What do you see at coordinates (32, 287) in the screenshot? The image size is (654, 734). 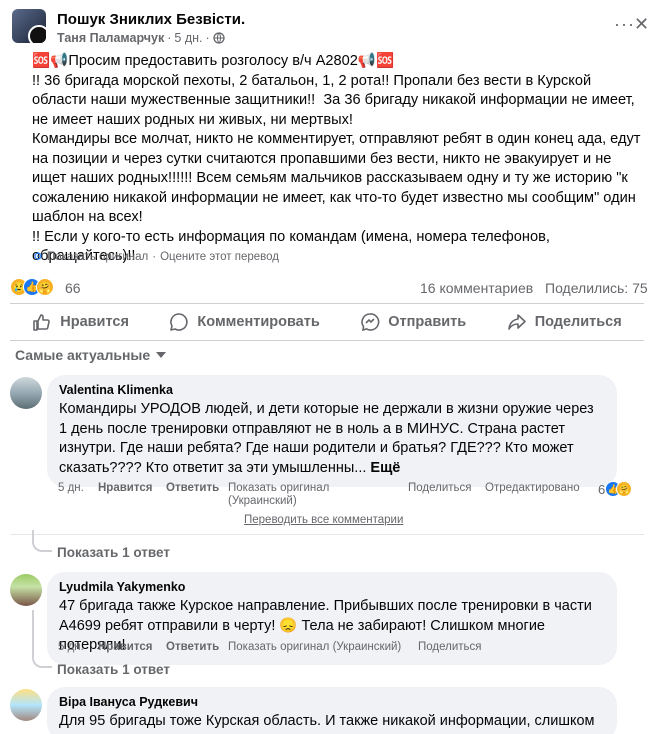 I see `reaction-icons: 😢 👍 🤗` at bounding box center [32, 287].